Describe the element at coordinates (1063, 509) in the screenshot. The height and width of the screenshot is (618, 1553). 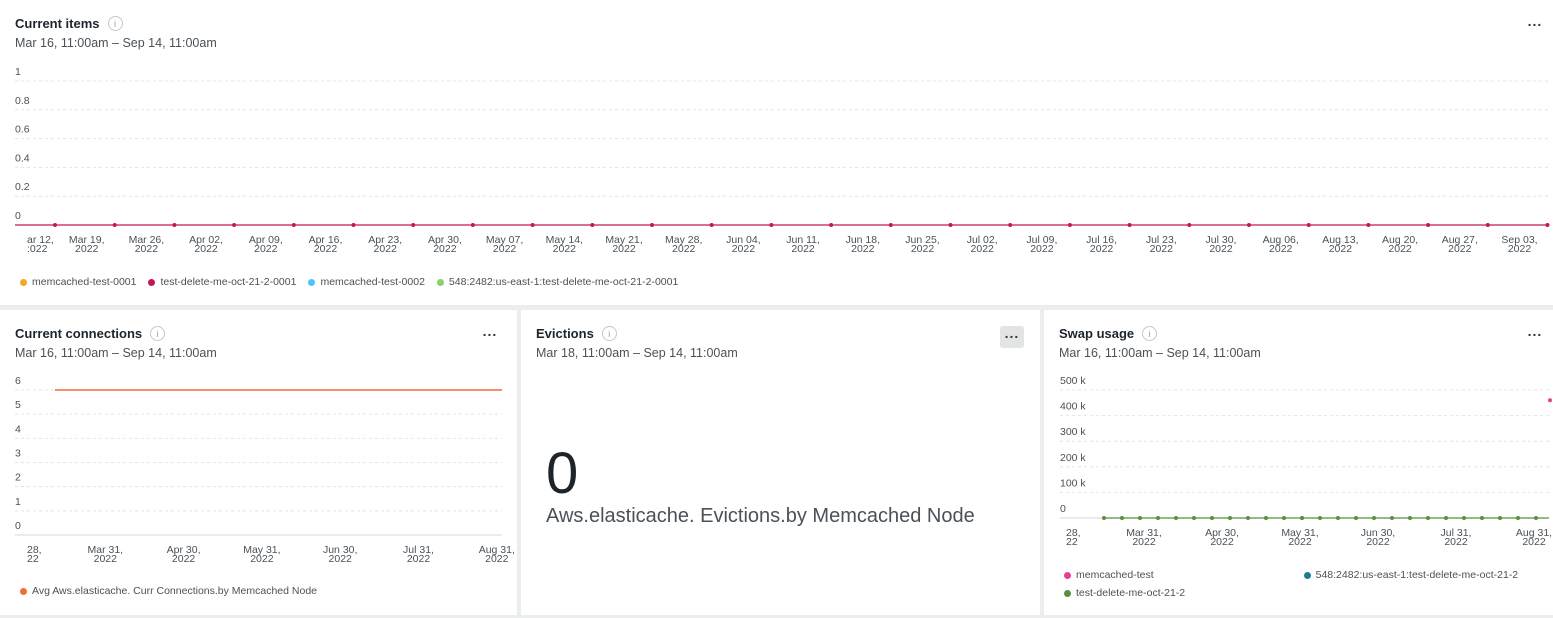
I see `y-tick-label: 0` at that location.